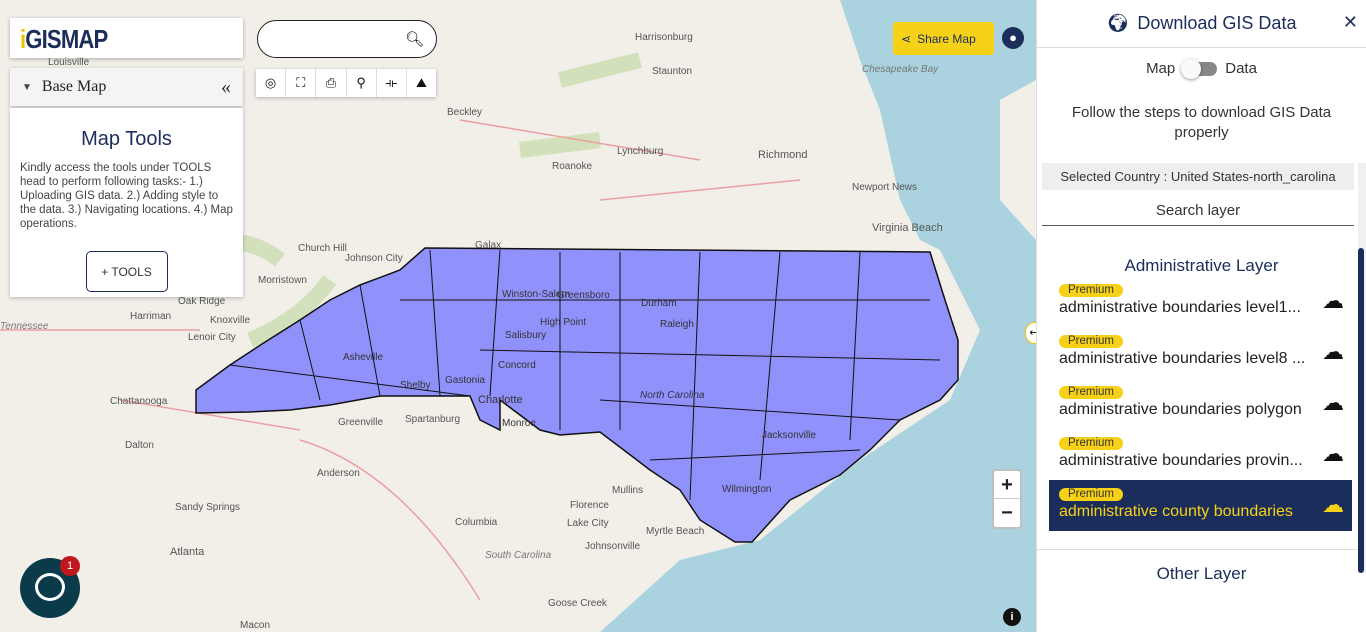 The height and width of the screenshot is (632, 1366). I want to click on map-label: Morristown, so click(282, 280).